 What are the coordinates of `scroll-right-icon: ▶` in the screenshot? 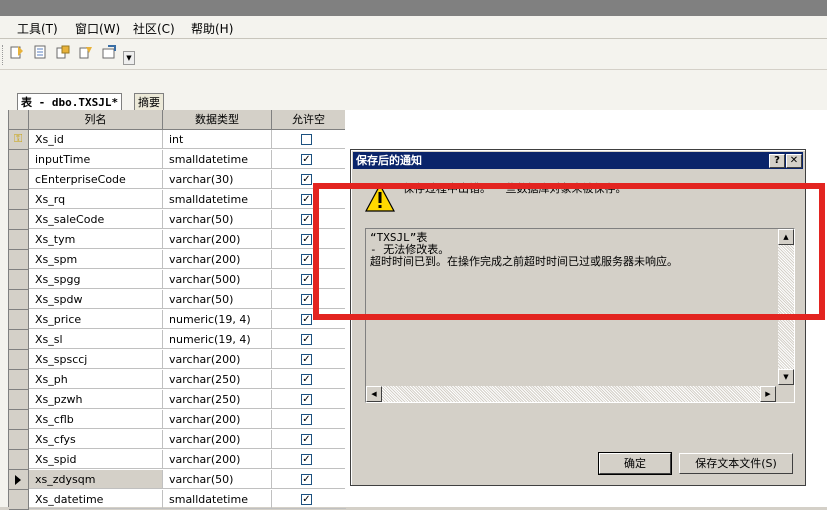 It's located at (768, 394).